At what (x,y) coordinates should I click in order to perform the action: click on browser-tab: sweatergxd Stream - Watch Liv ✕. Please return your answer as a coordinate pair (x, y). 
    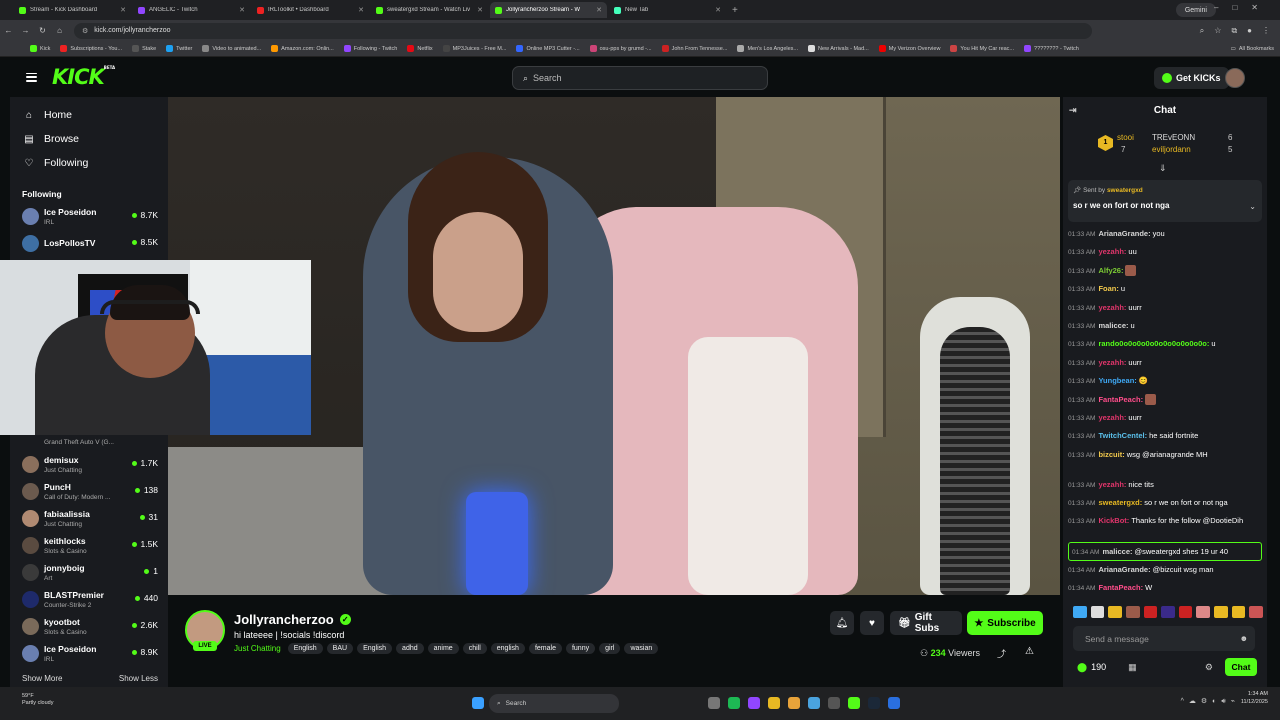
    Looking at the image, I should click on (429, 10).